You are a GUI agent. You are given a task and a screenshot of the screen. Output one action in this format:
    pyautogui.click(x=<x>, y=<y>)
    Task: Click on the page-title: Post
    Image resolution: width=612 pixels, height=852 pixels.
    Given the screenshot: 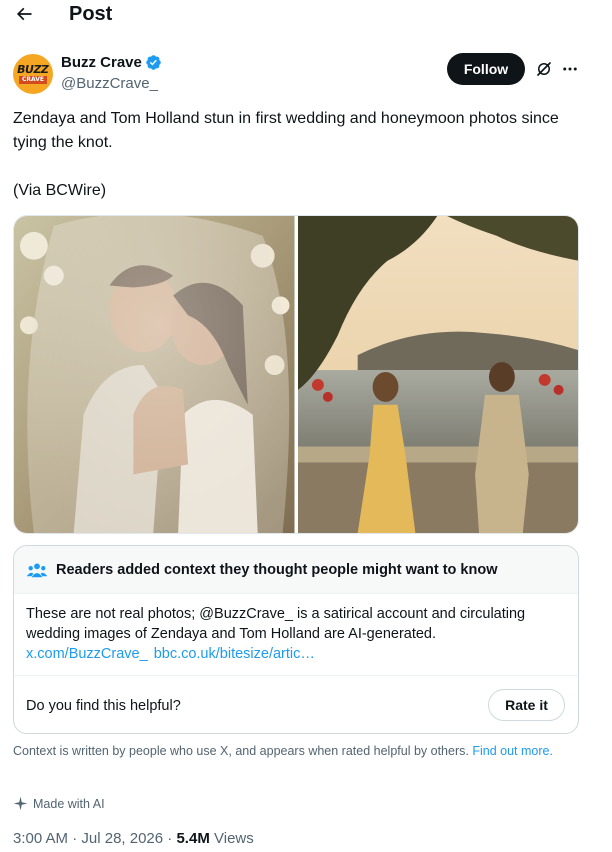 What is the action you would take?
    pyautogui.click(x=91, y=14)
    